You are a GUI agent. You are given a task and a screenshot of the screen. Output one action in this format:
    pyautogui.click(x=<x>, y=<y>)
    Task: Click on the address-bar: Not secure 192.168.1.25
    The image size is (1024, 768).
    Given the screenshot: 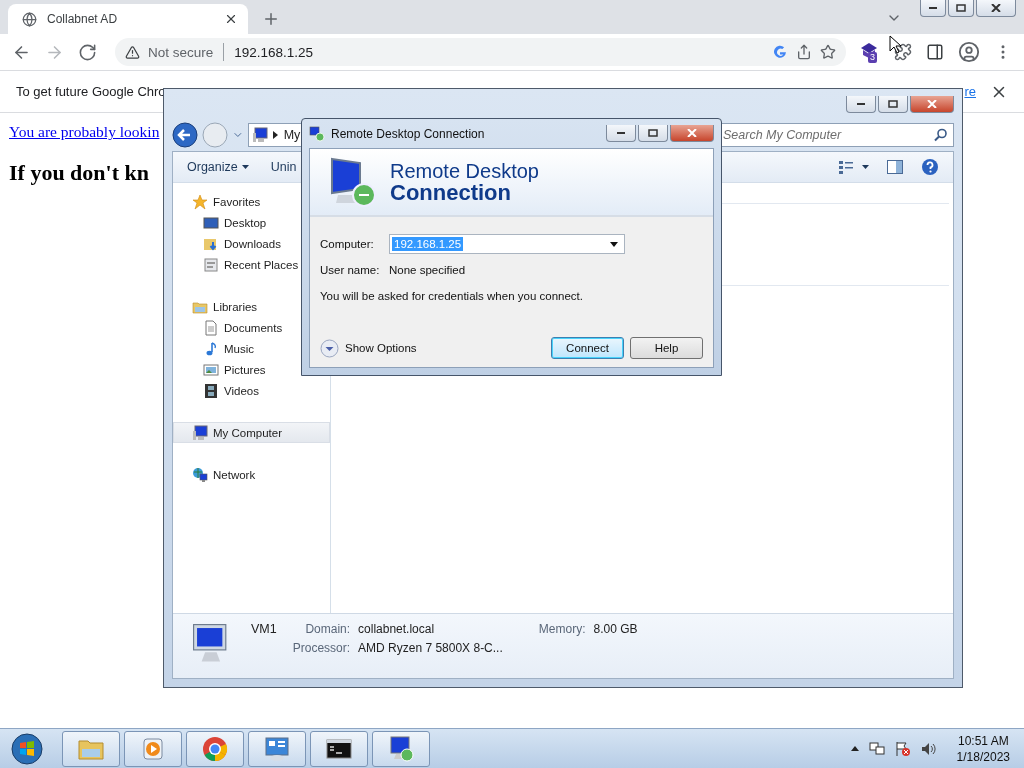 What is the action you would take?
    pyautogui.click(x=480, y=52)
    